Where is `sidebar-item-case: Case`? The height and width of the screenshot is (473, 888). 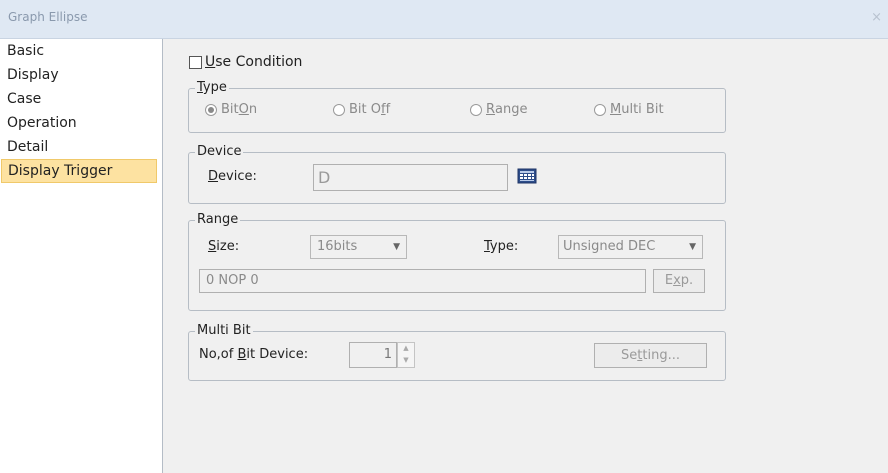 sidebar-item-case: Case is located at coordinates (81, 99).